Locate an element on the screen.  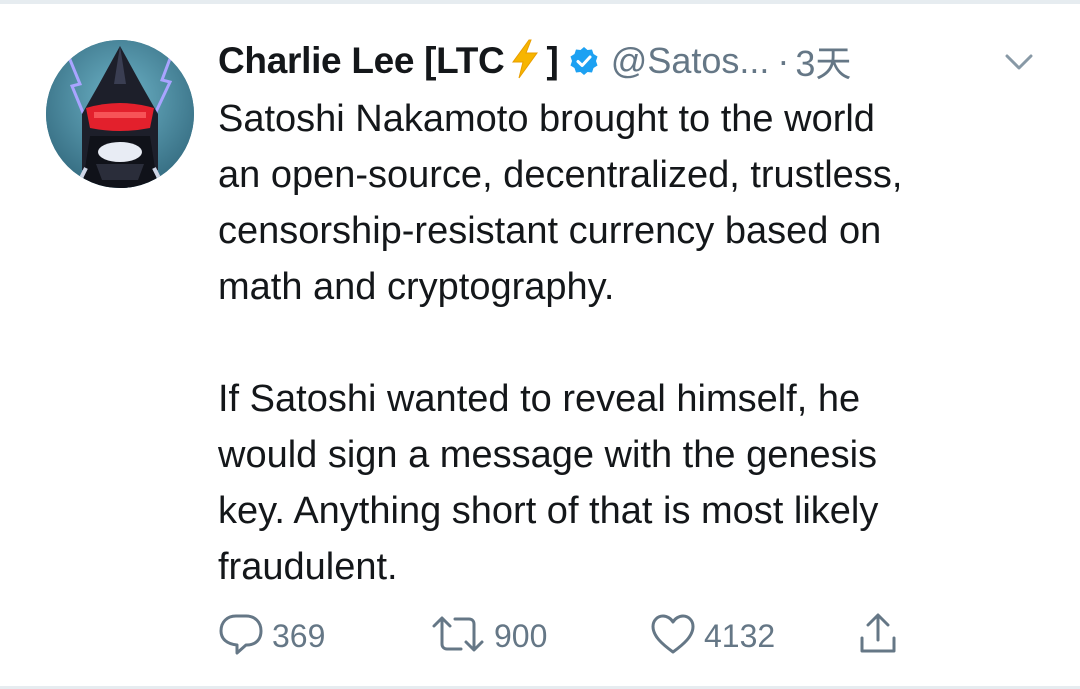
tweet-actions: 369 900 4132 is located at coordinates (618, 636).